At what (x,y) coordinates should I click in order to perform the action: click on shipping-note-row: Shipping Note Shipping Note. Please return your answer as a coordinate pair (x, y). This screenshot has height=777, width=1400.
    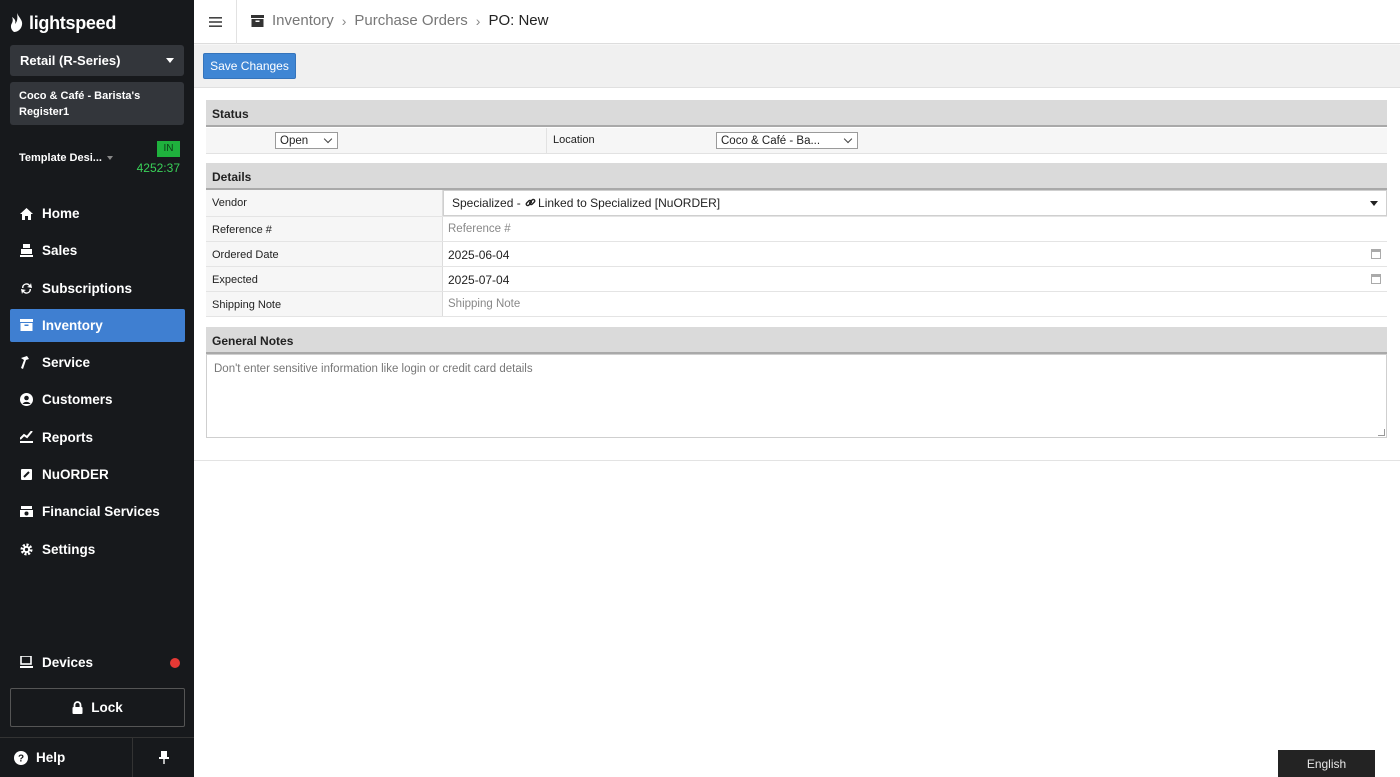
    Looking at the image, I should click on (796, 304).